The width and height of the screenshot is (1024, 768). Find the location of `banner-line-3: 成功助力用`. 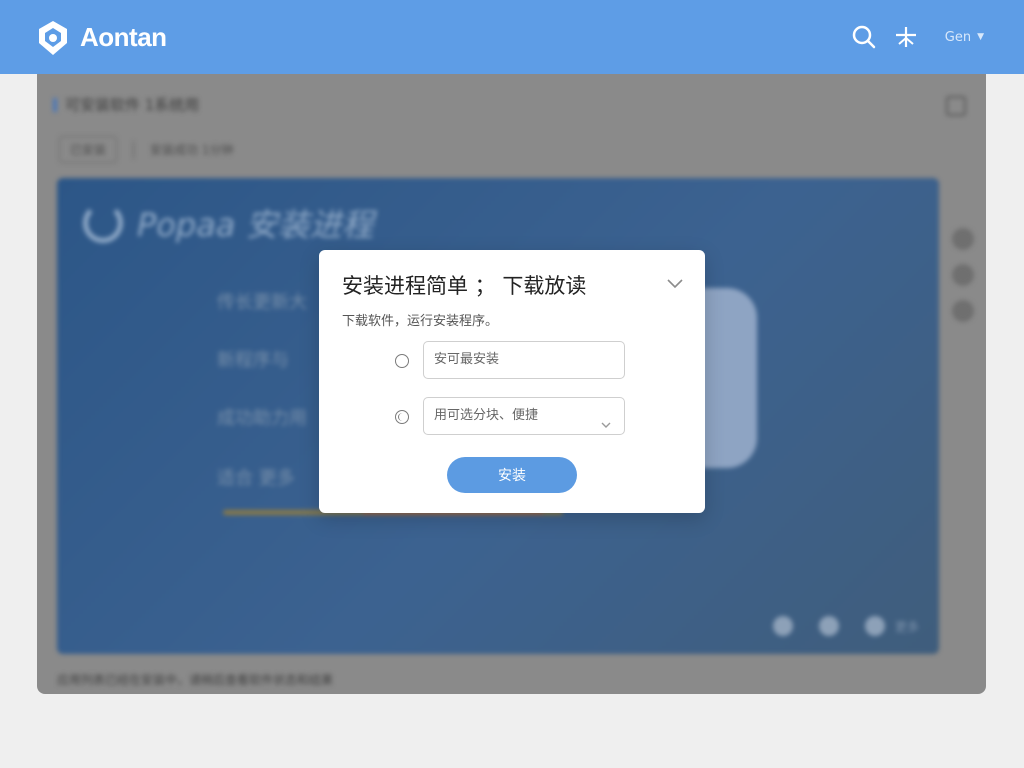

banner-line-3: 成功助力用 is located at coordinates (262, 418).